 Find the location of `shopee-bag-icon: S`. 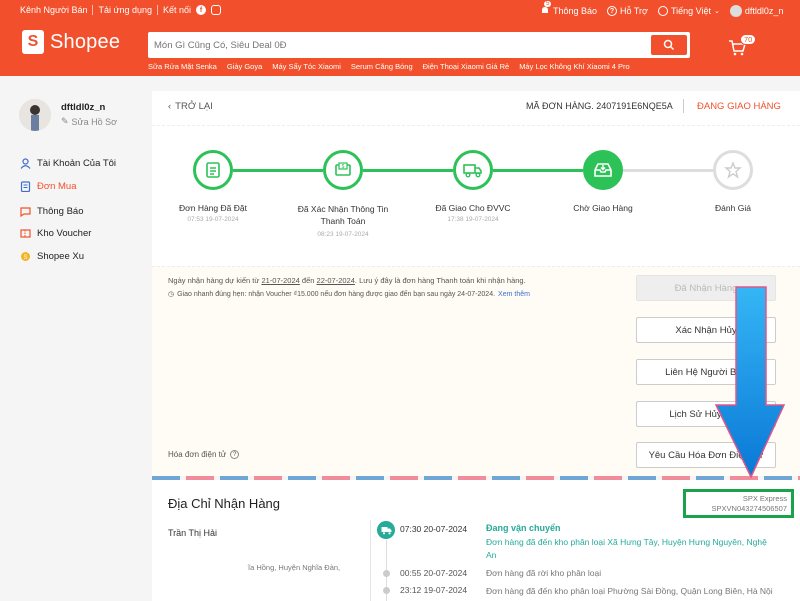

shopee-bag-icon: S is located at coordinates (33, 42).